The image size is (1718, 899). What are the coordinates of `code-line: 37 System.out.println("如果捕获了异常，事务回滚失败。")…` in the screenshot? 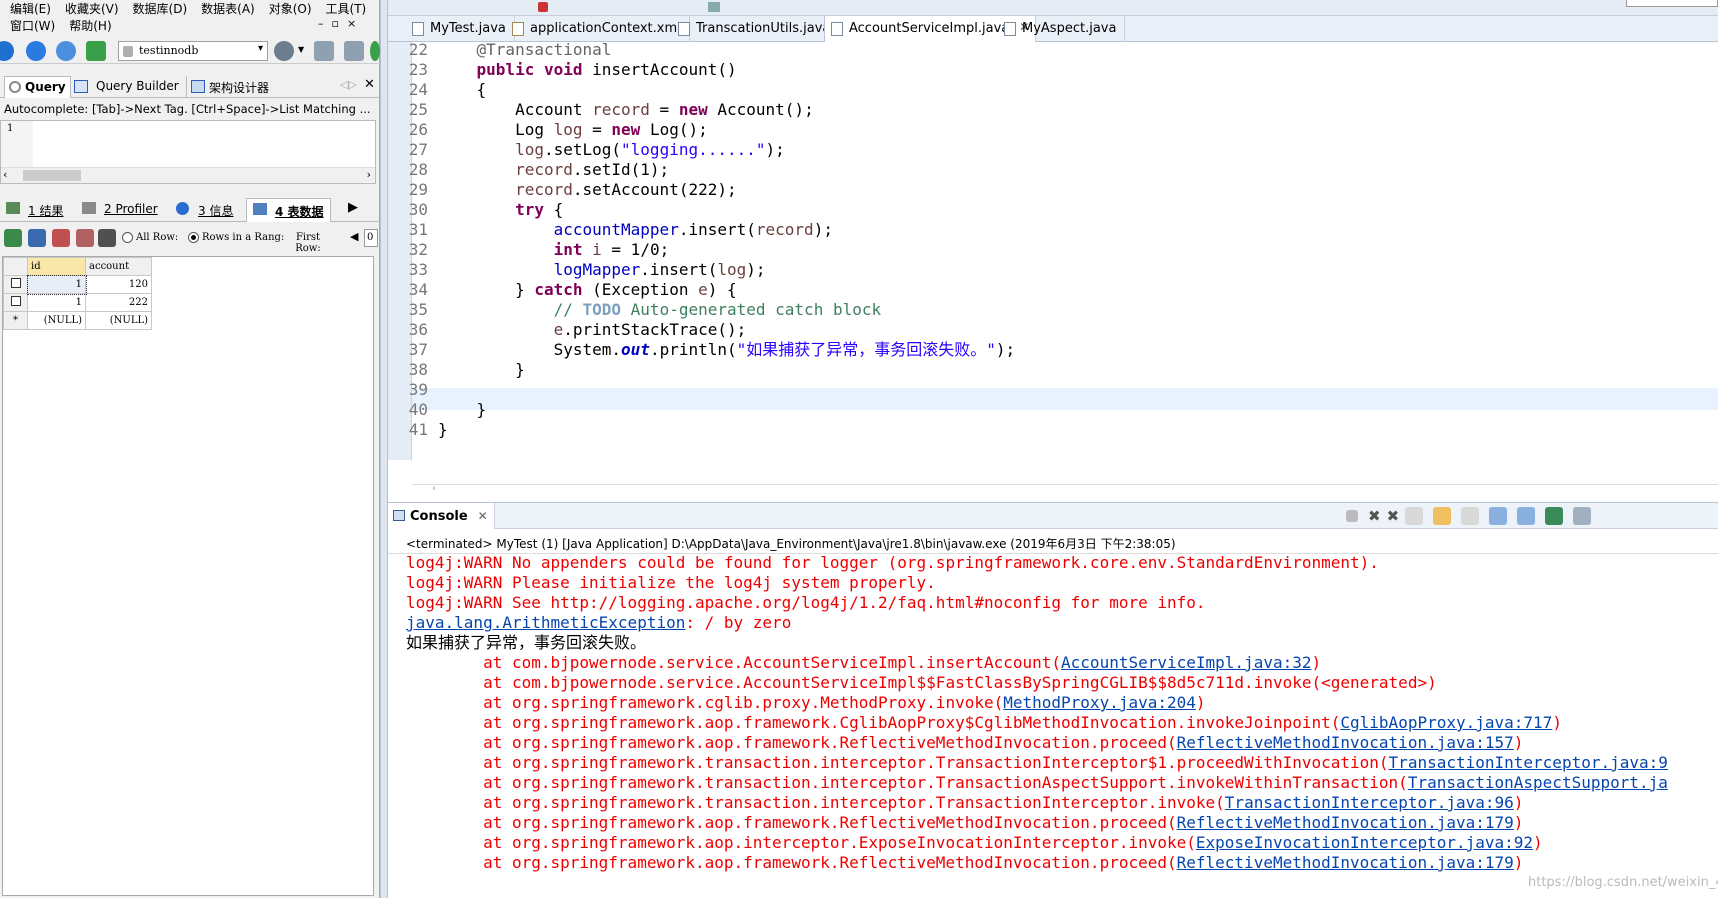 It's located at (1053, 350).